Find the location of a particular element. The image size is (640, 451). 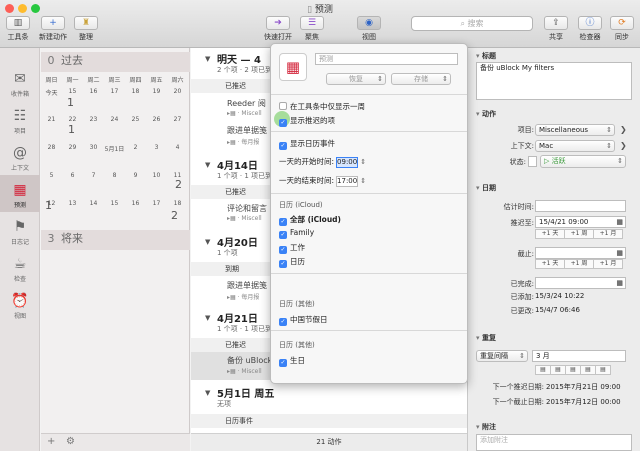

next-defer-value: 2015年7月21日 09:00 is located at coordinates (583, 387).